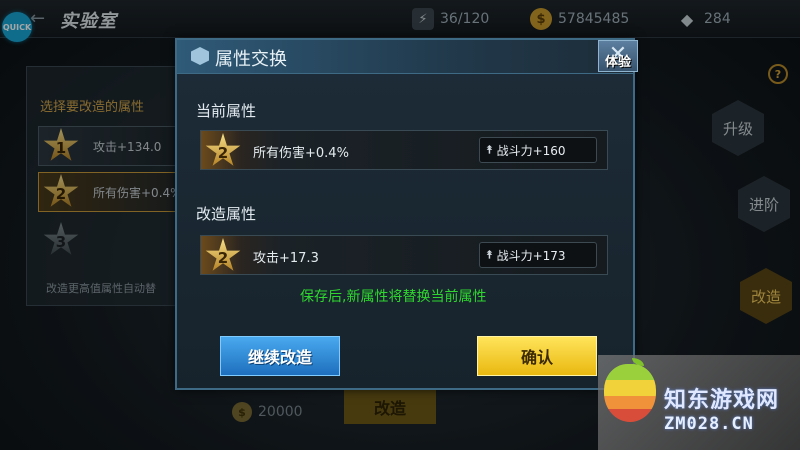 The height and width of the screenshot is (450, 800). What do you see at coordinates (531, 255) in the screenshot?
I see `combat-power-value: 战斗力+173` at bounding box center [531, 255].